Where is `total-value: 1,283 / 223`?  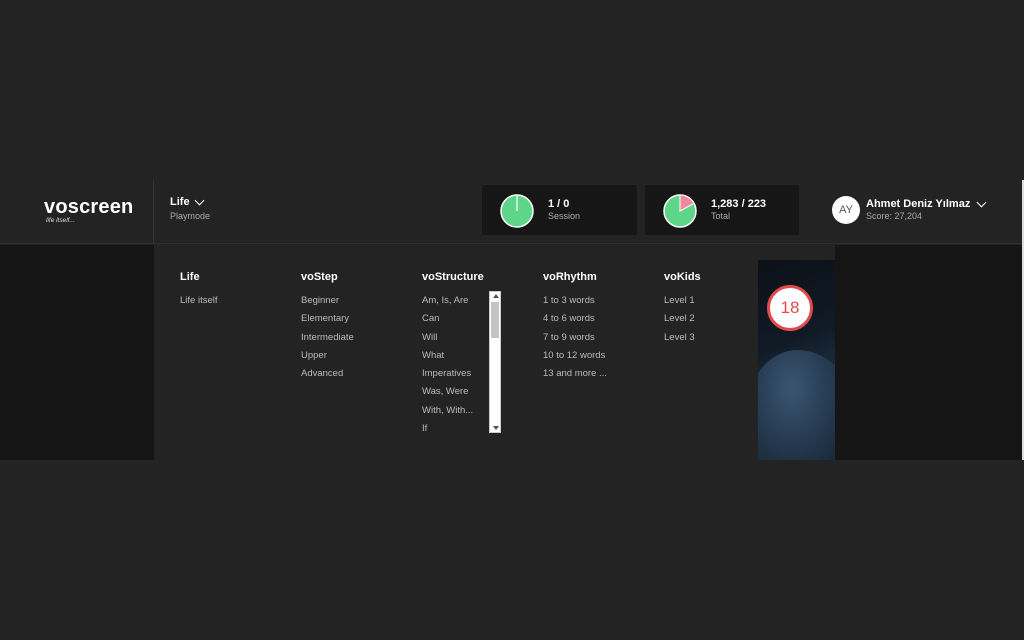
total-value: 1,283 / 223 is located at coordinates (739, 204).